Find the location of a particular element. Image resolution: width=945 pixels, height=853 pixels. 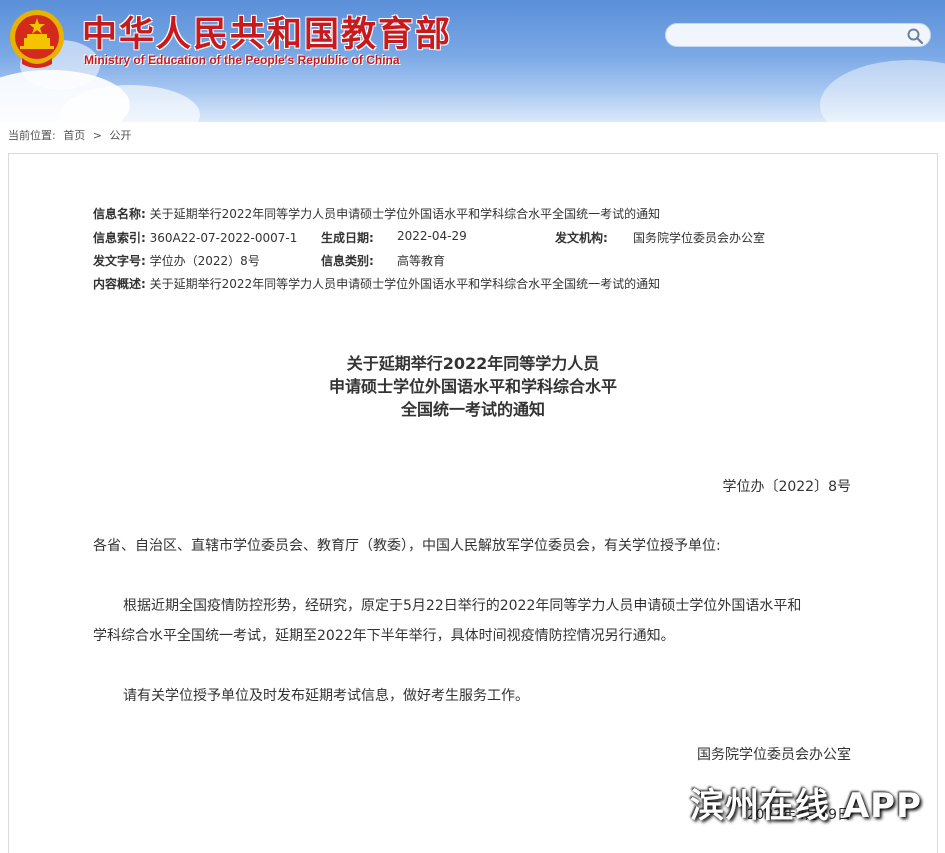

breadcrumb-home-link: 首页 is located at coordinates (74, 135).